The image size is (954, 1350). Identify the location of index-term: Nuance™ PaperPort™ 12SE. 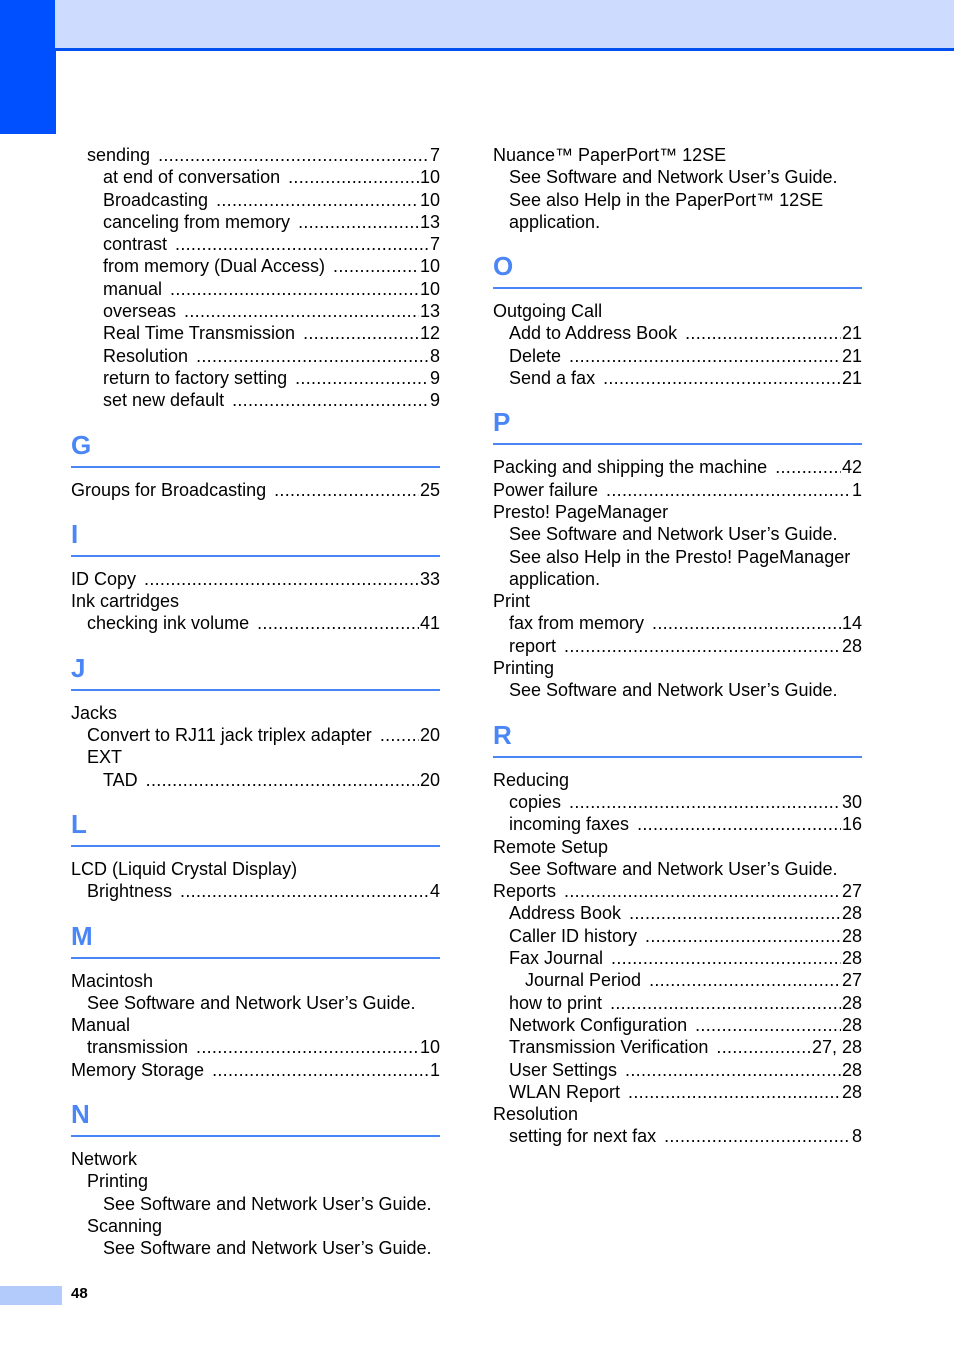
(610, 155).